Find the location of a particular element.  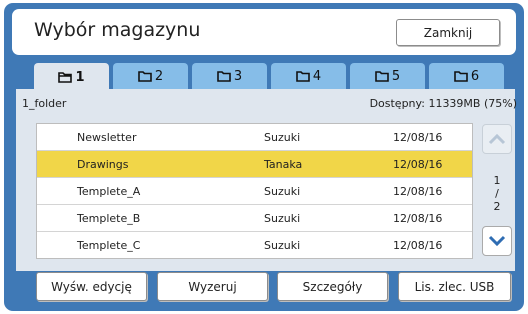

cell-name: Drawings is located at coordinates (103, 164).